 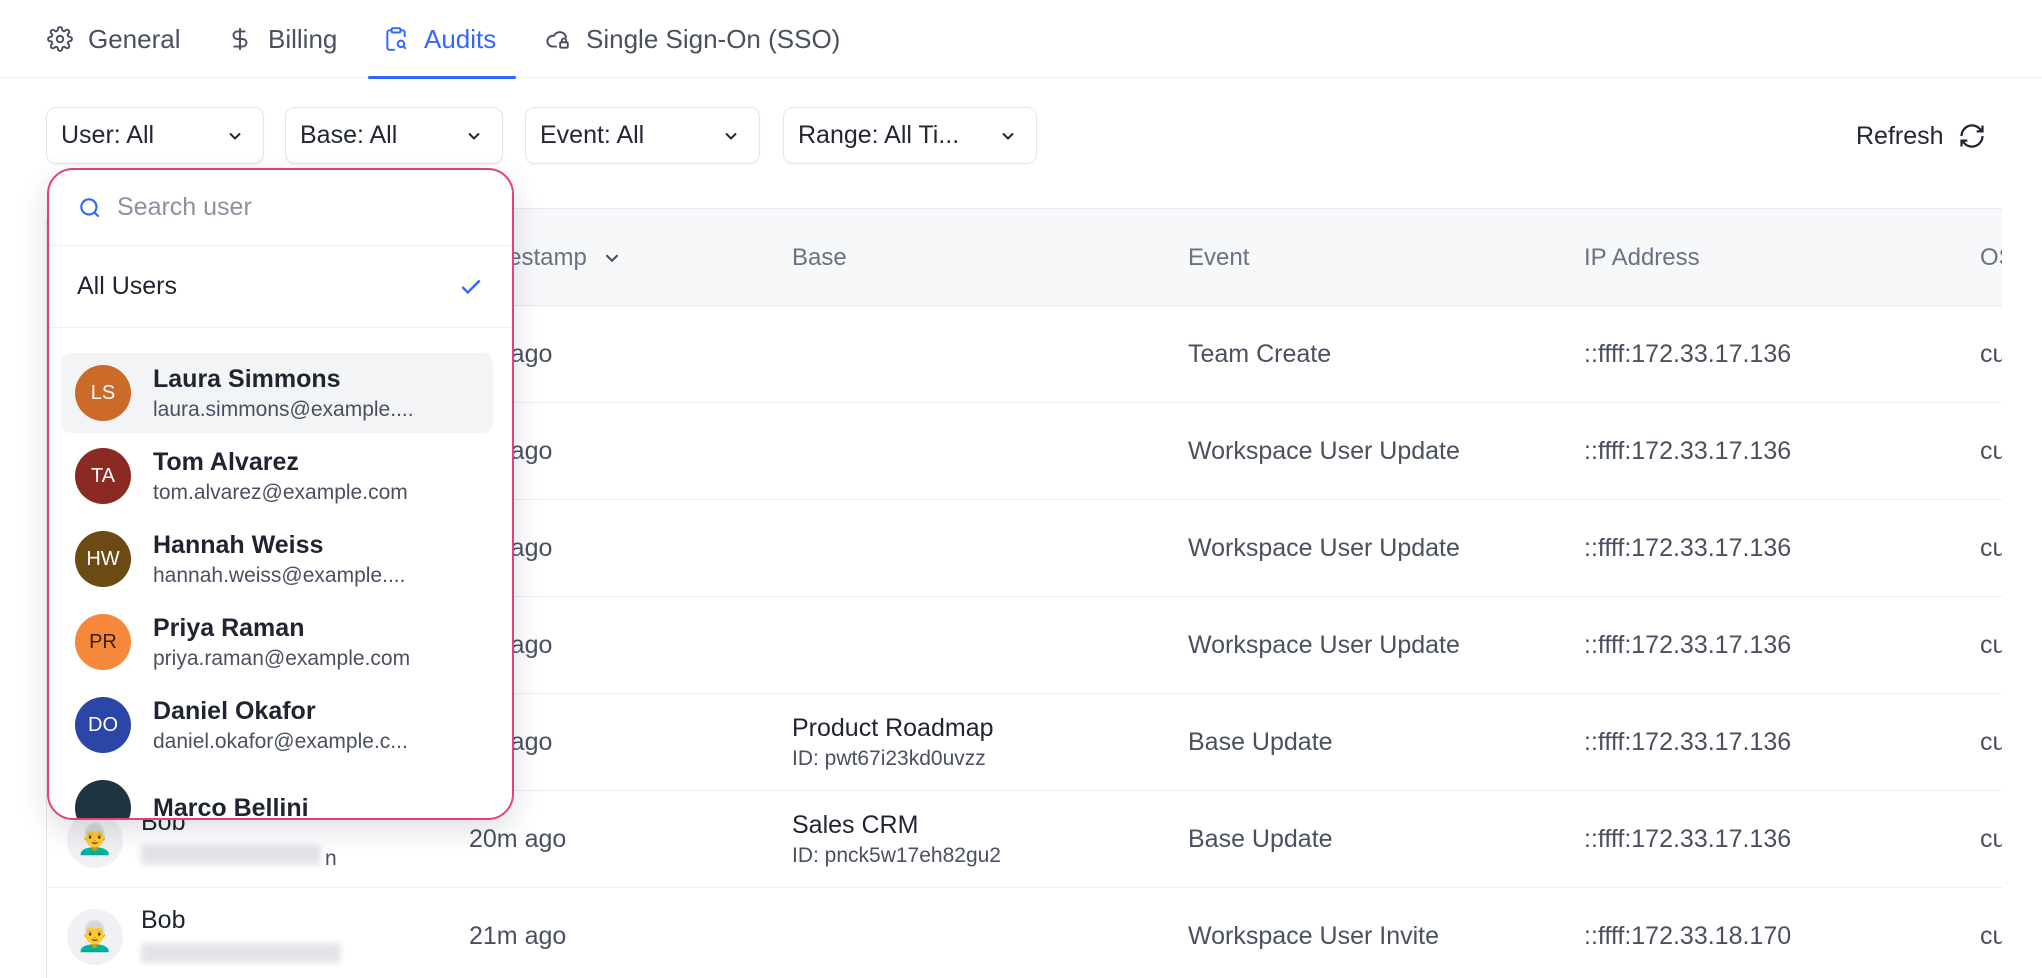 I want to click on refresh-label: Refresh, so click(x=1900, y=135).